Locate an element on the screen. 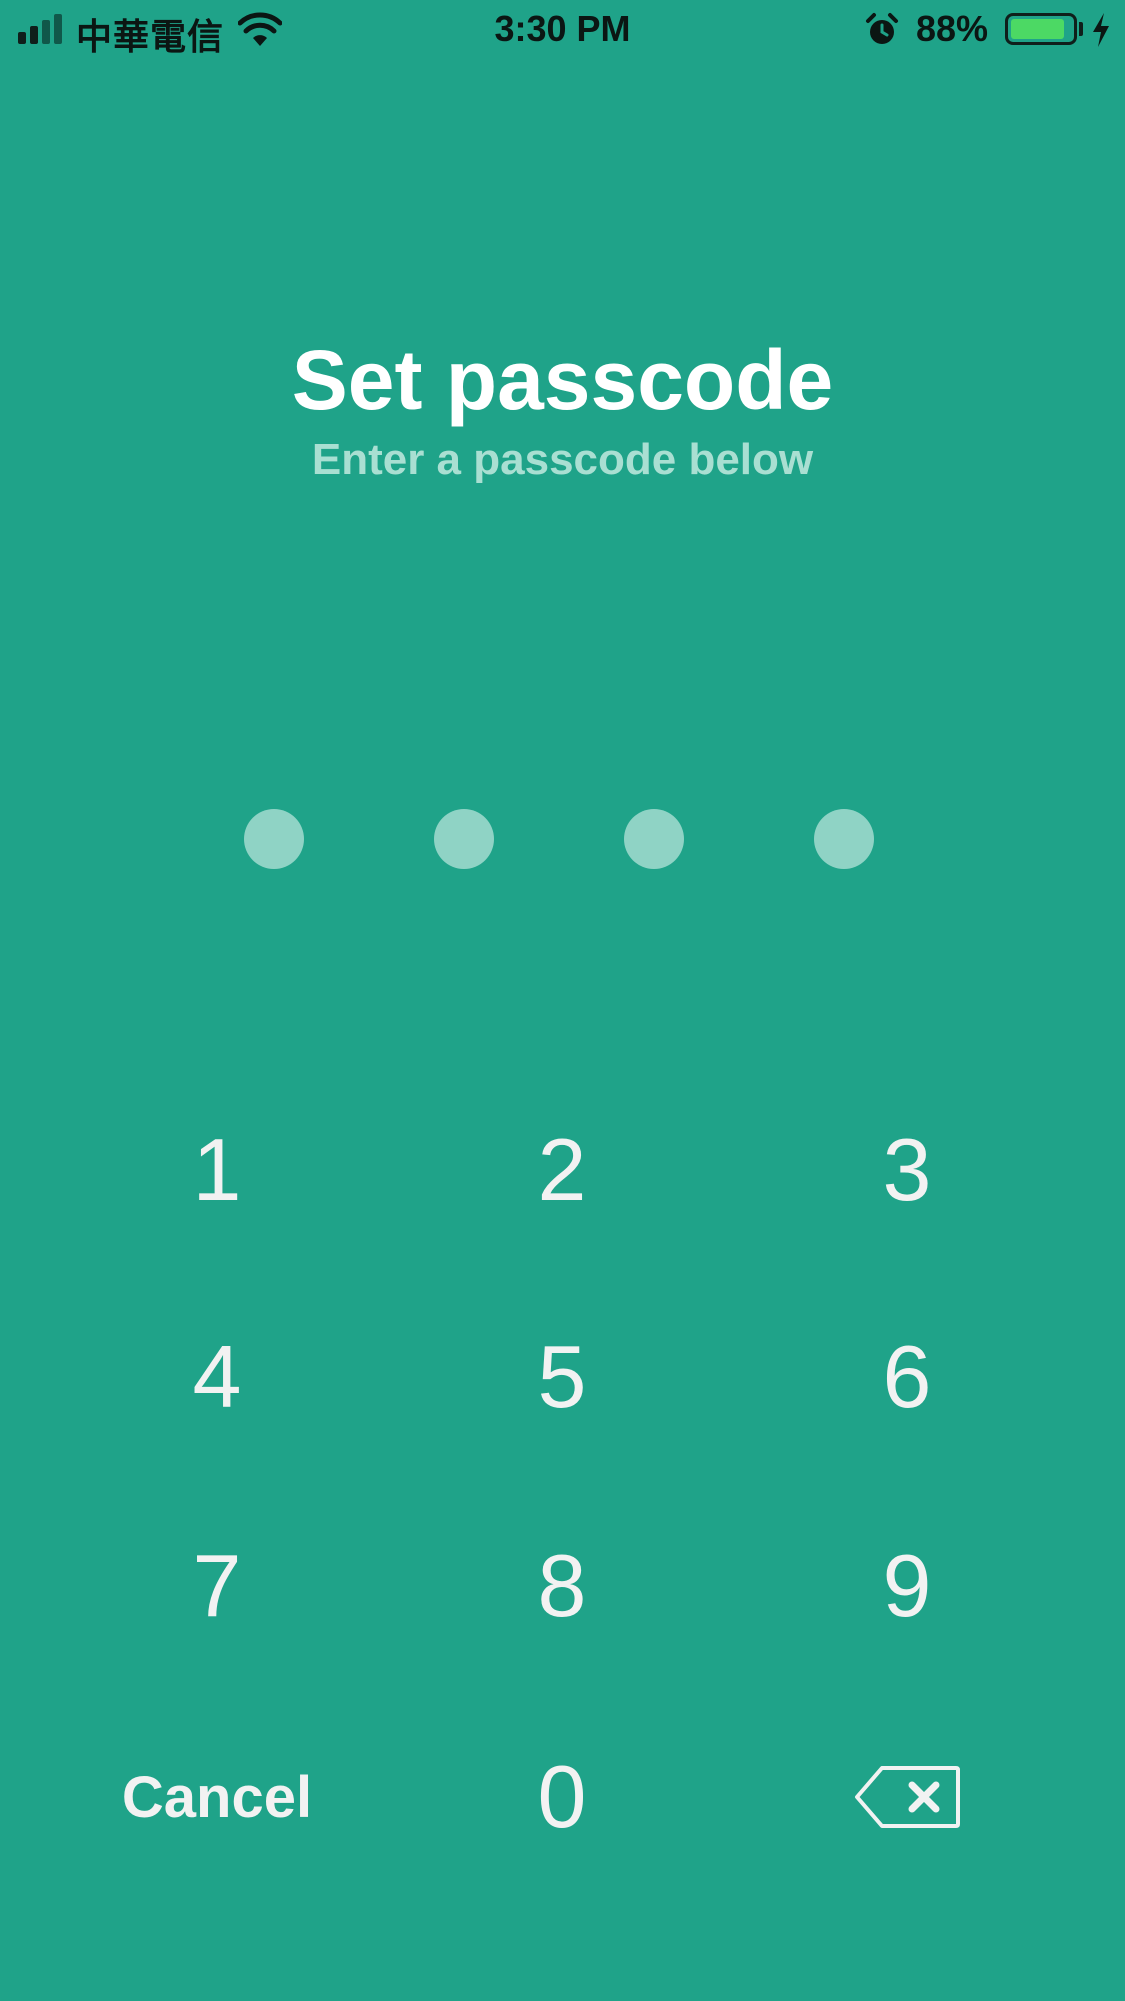 The width and height of the screenshot is (1125, 2001). key-4: 4 is located at coordinates (217, 1377).